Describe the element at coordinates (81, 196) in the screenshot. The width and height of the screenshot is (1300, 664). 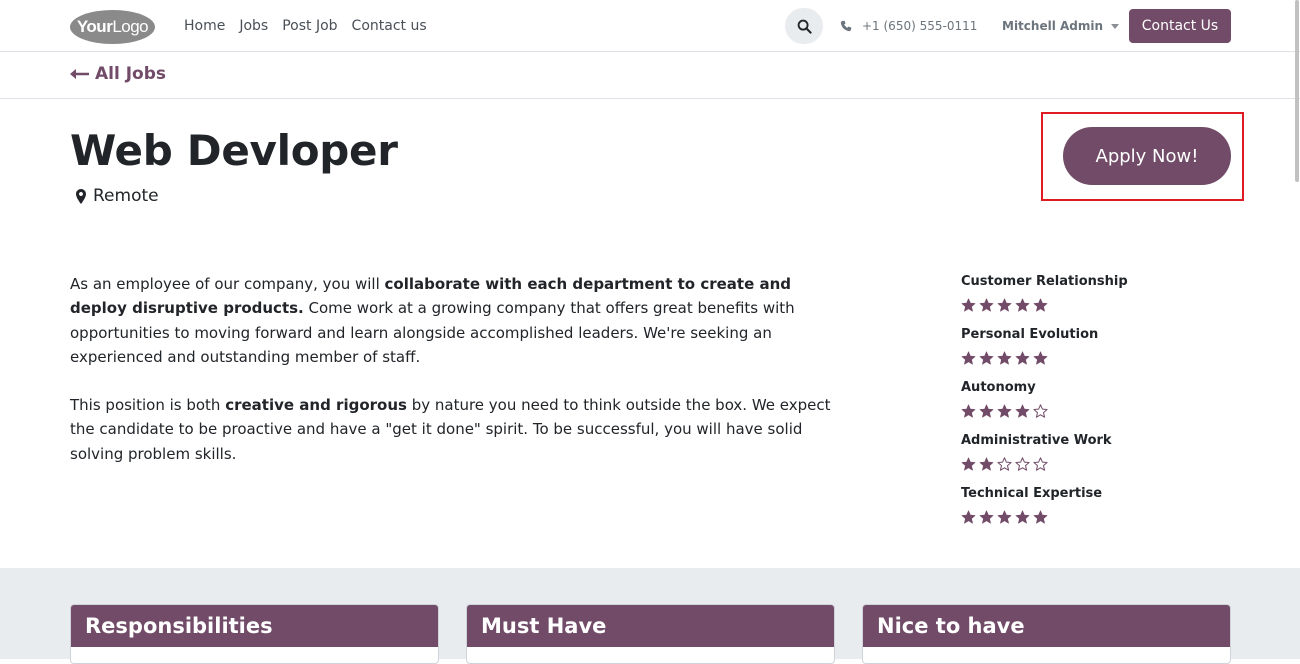
I see `map-marker-icon` at that location.